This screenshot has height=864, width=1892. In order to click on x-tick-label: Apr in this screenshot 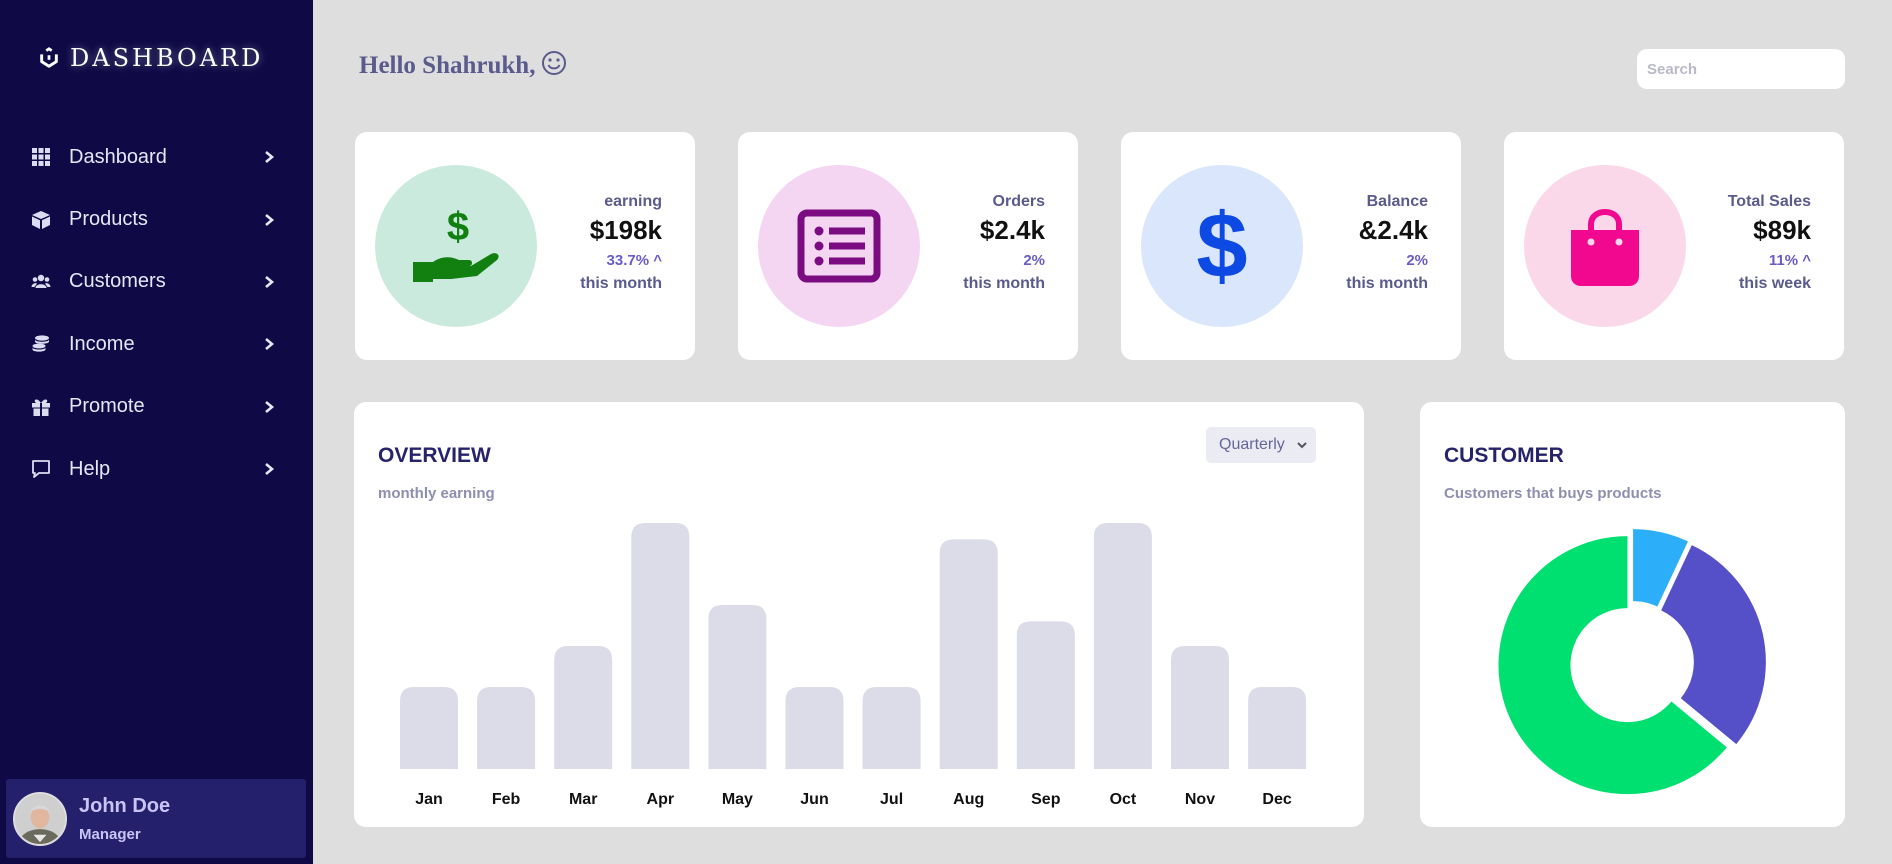, I will do `click(661, 799)`.